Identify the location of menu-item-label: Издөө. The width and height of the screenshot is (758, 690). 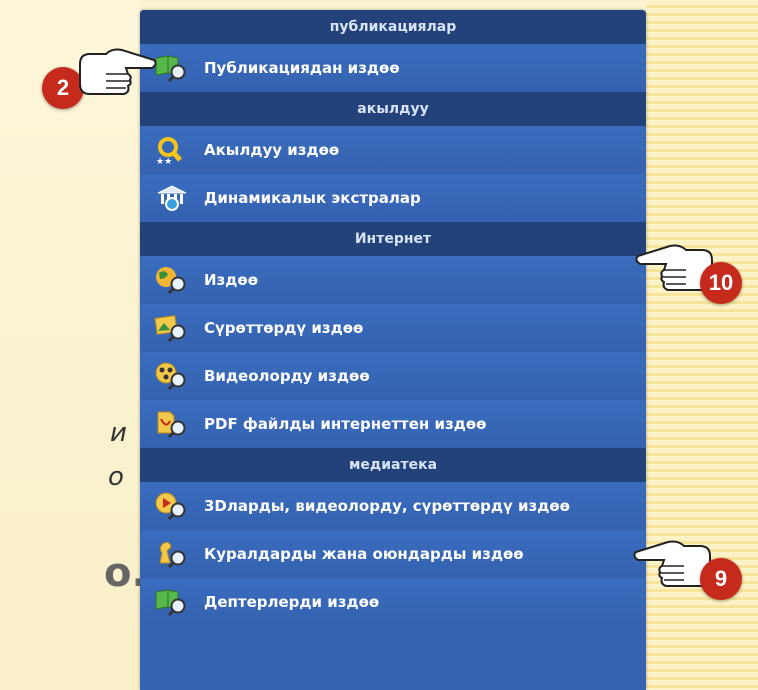
(231, 280).